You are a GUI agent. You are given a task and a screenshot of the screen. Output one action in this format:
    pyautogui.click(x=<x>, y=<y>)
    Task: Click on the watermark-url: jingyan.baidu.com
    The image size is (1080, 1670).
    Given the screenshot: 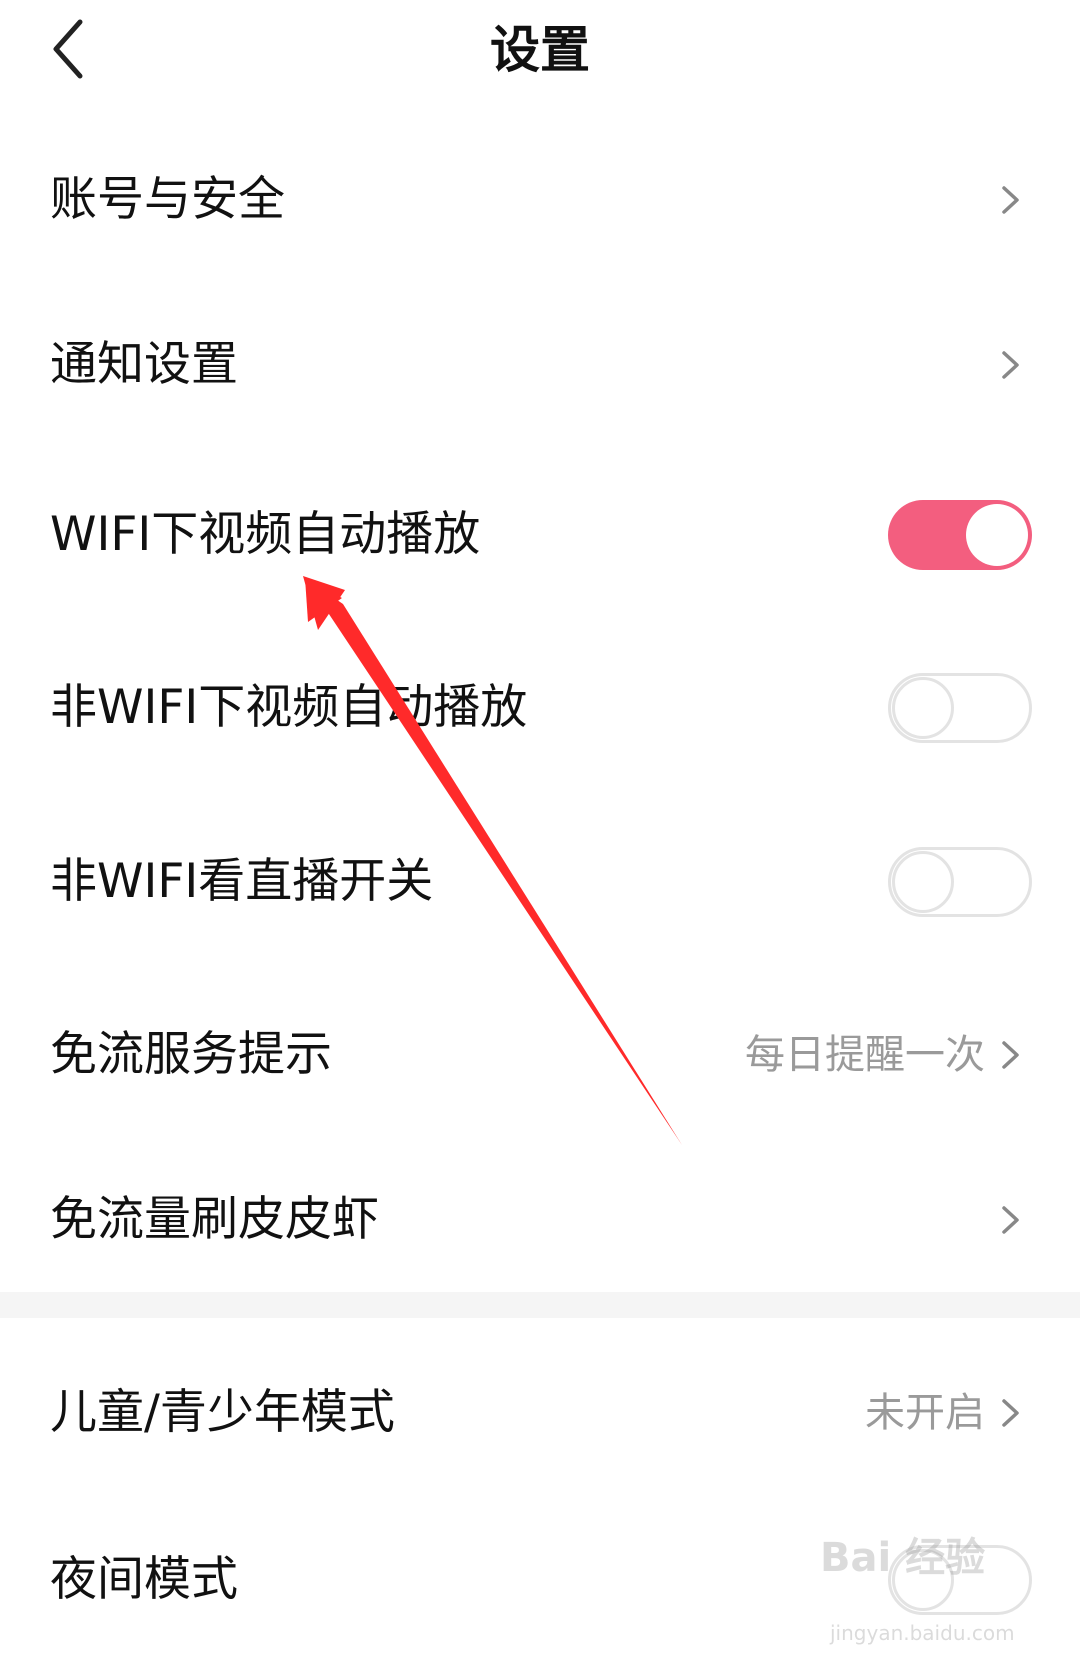 What is the action you would take?
    pyautogui.click(x=922, y=1633)
    